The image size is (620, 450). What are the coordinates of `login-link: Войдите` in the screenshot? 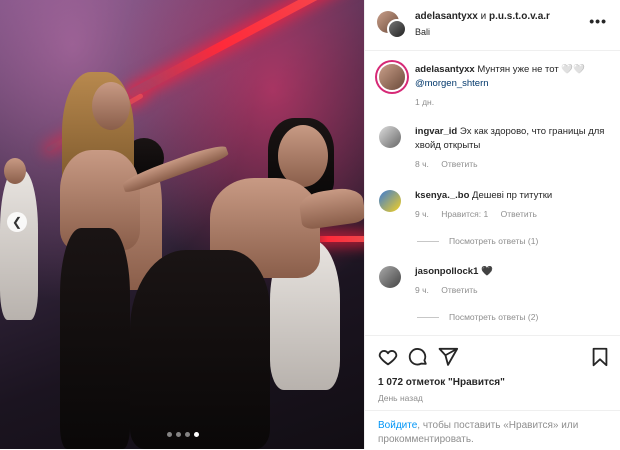 It's located at (397, 425).